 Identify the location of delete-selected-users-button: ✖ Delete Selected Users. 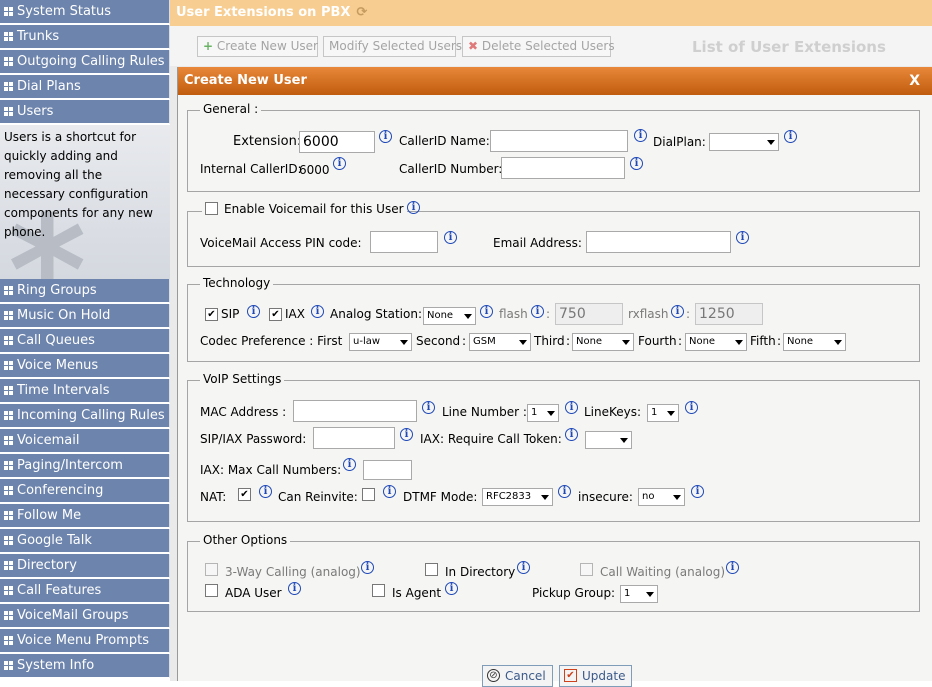
(538, 46).